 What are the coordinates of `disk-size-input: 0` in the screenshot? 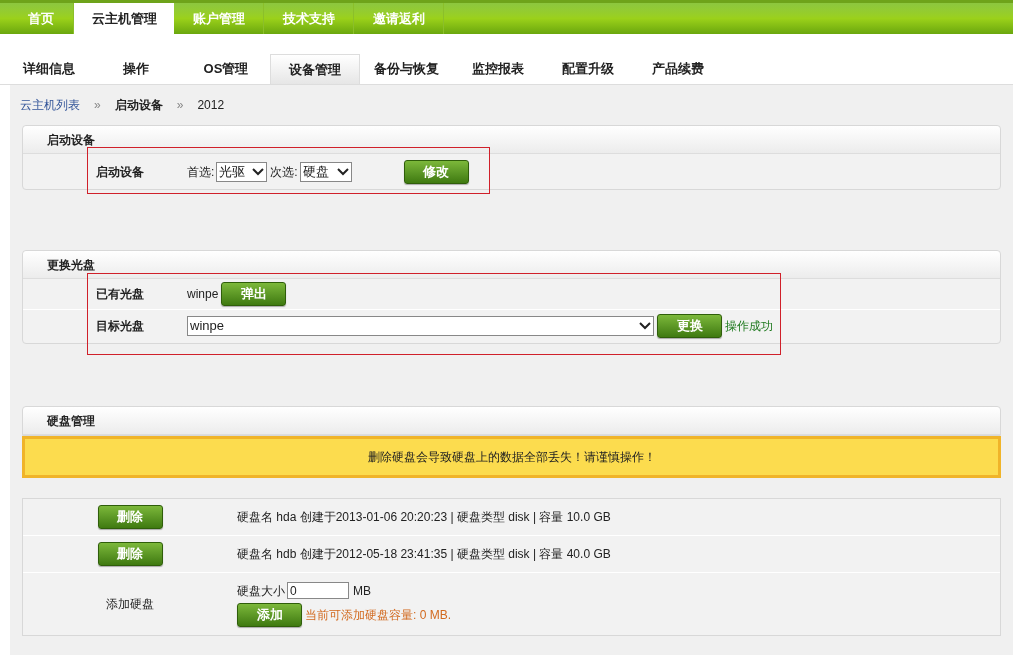 It's located at (318, 590).